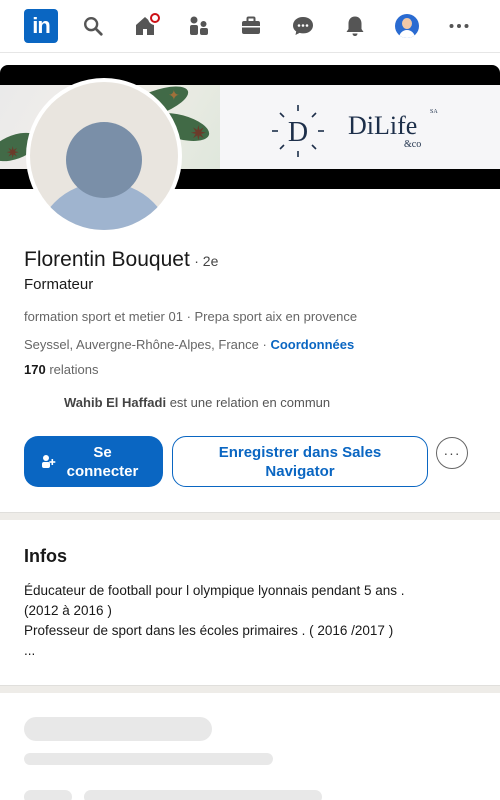 This screenshot has height=800, width=500. I want to click on avatar-placeholder-icon, so click(104, 156).